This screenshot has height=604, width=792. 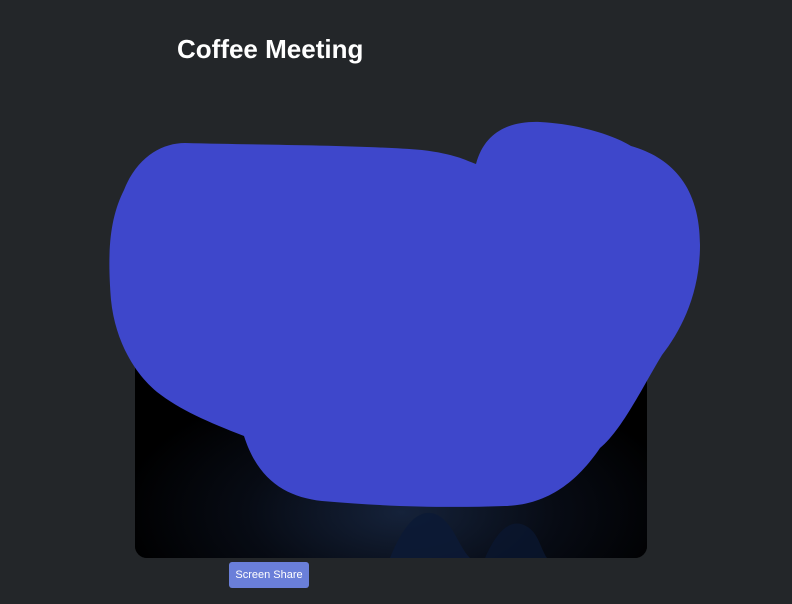 What do you see at coordinates (269, 575) in the screenshot?
I see `screen-share-button: Screen Share` at bounding box center [269, 575].